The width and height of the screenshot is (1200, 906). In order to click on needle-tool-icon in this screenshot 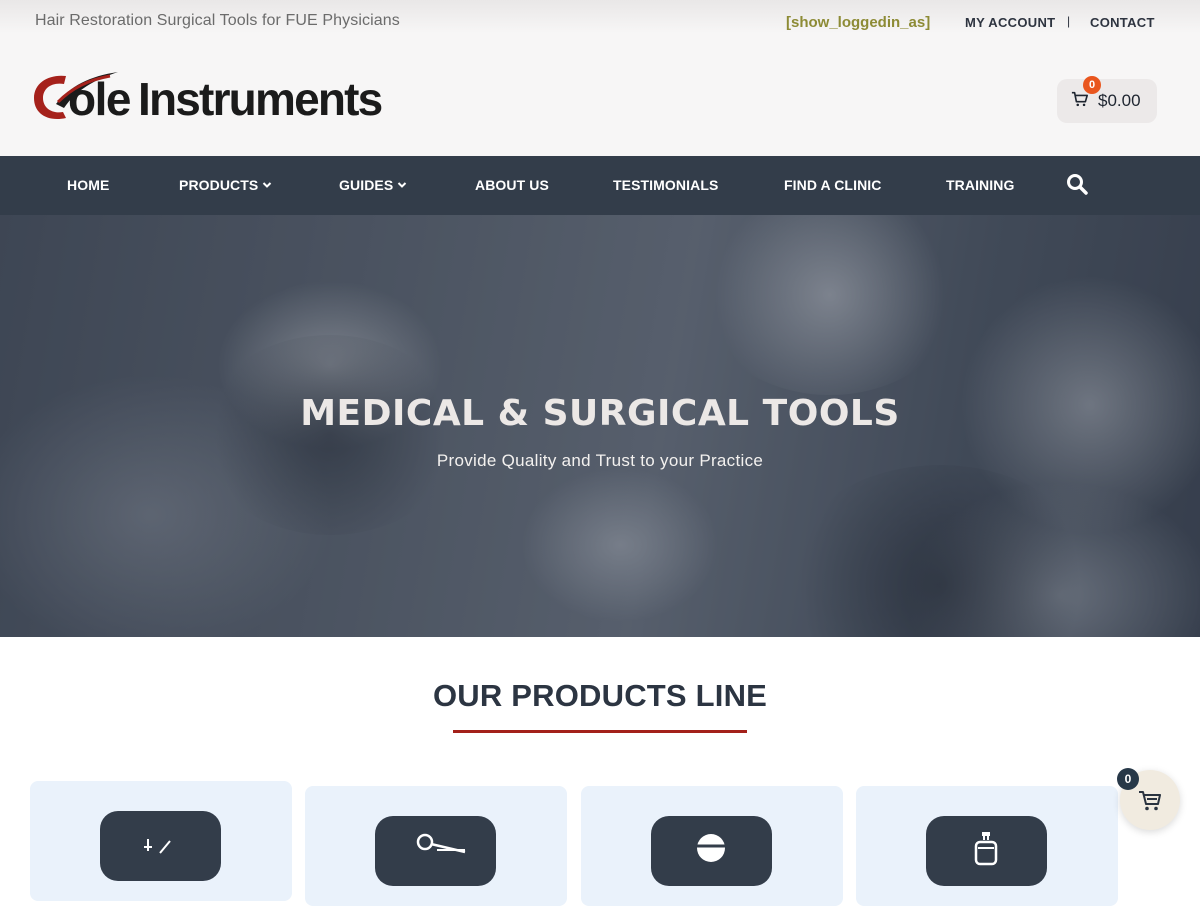, I will do `click(157, 846)`.